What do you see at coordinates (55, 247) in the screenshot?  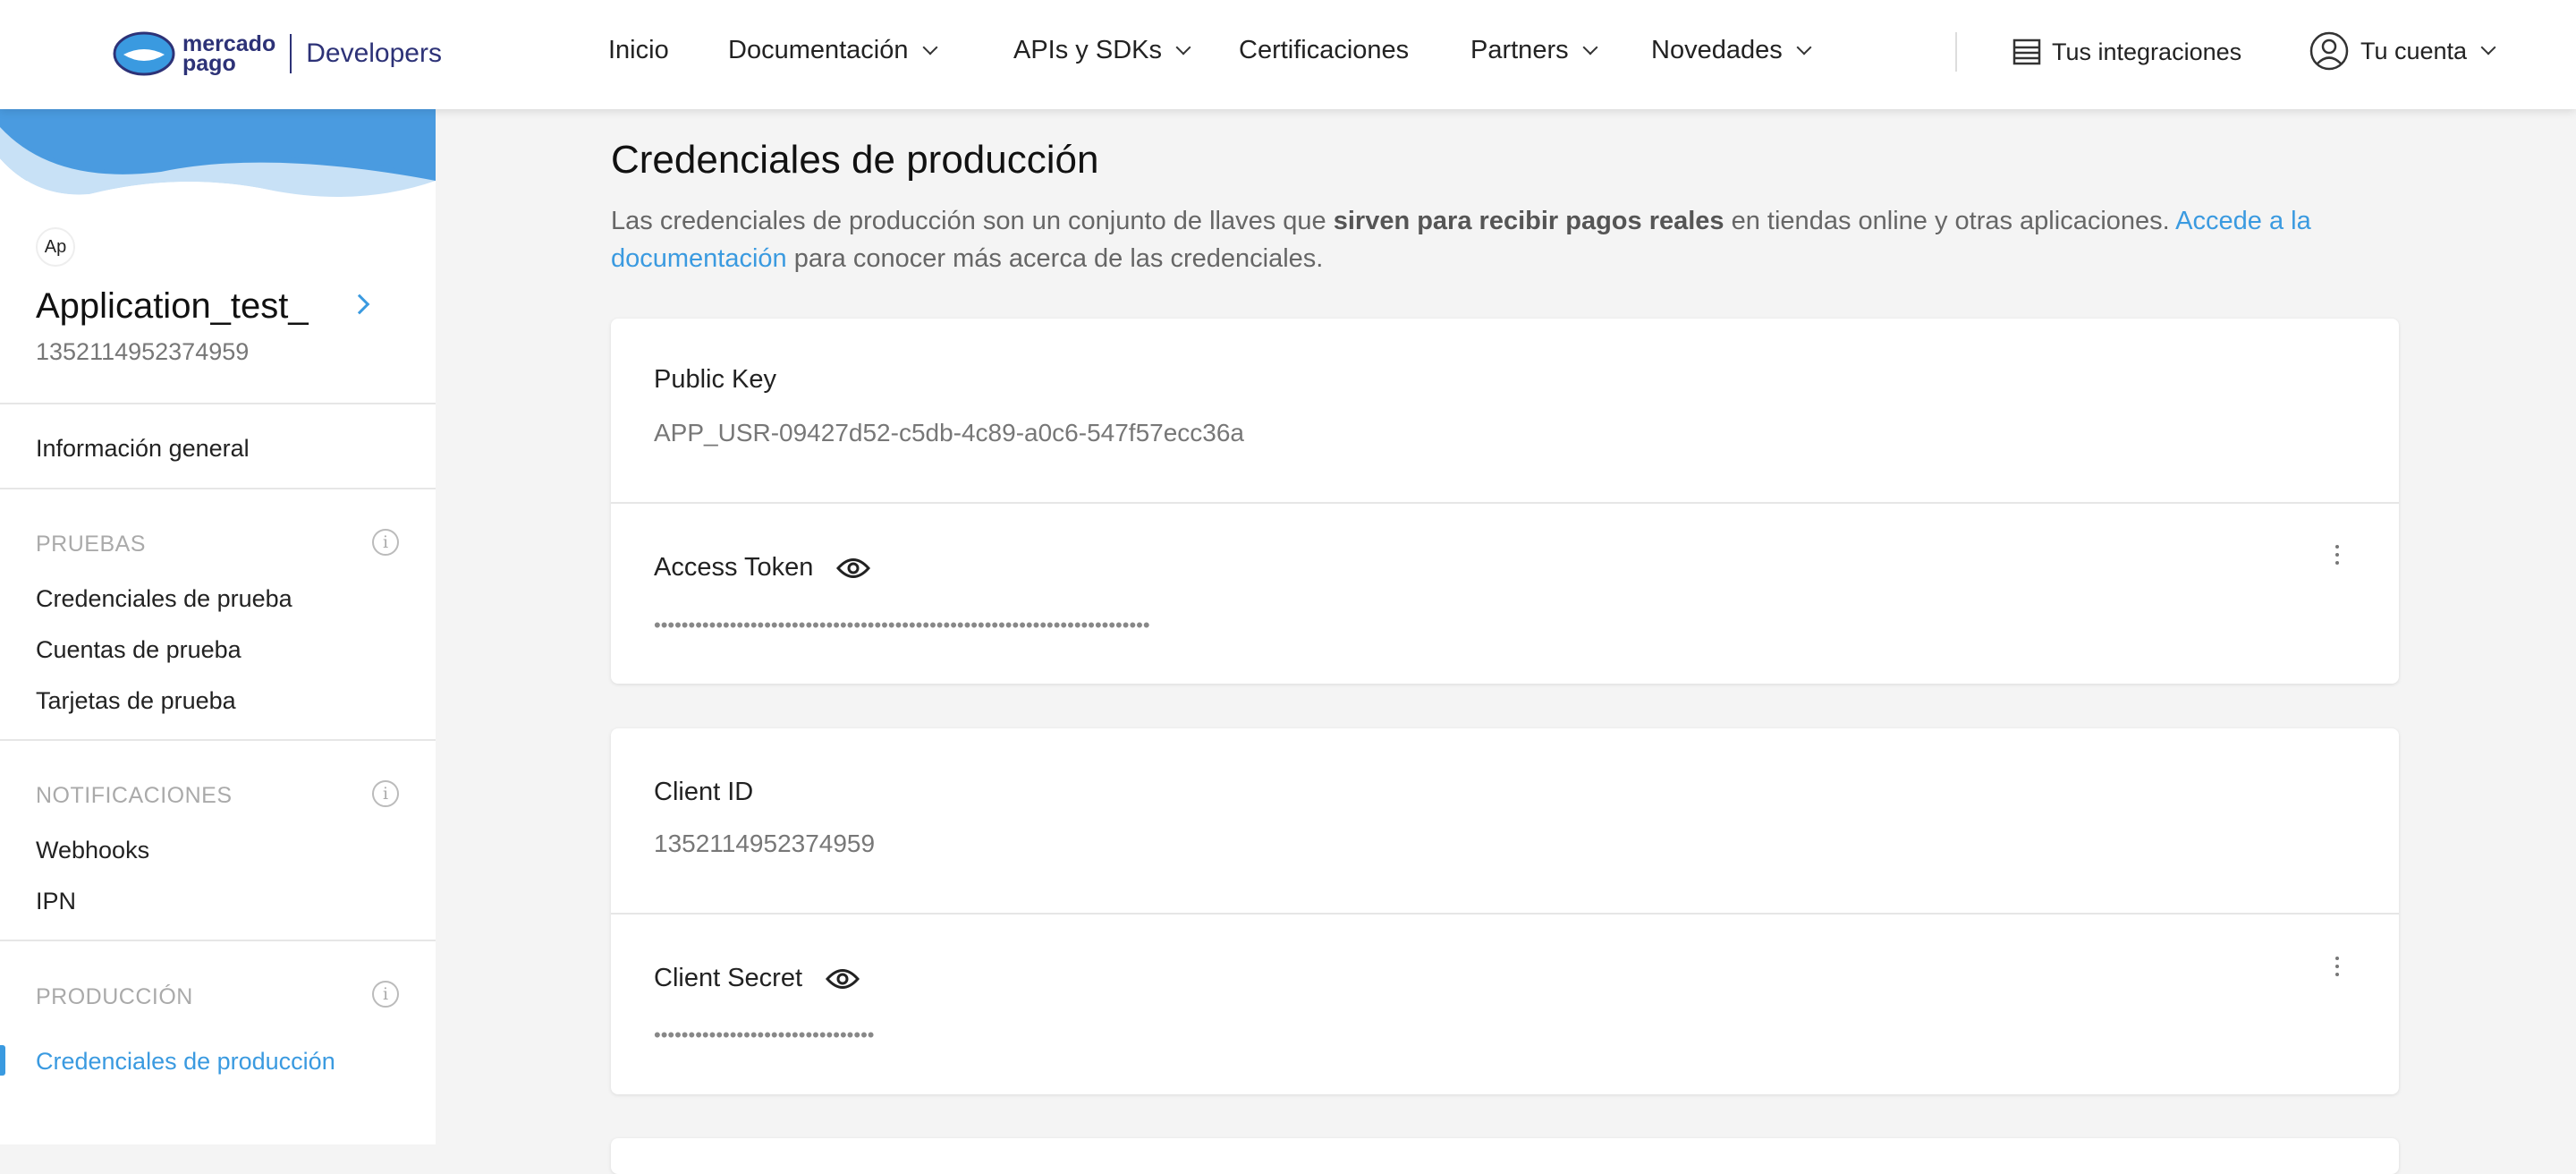 I see `app-avatar: Ap` at bounding box center [55, 247].